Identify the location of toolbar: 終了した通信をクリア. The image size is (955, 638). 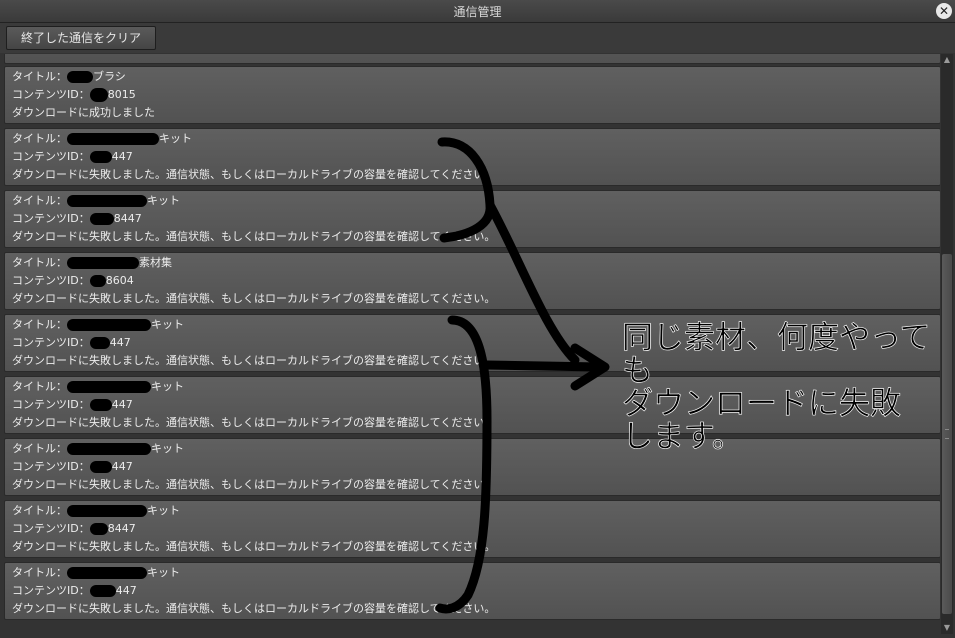
(477, 38).